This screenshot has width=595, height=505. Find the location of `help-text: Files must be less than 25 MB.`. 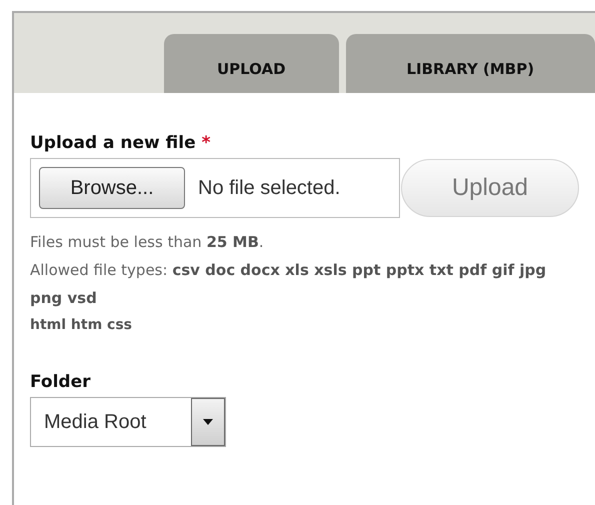

help-text: Files must be less than 25 MB. is located at coordinates (147, 242).